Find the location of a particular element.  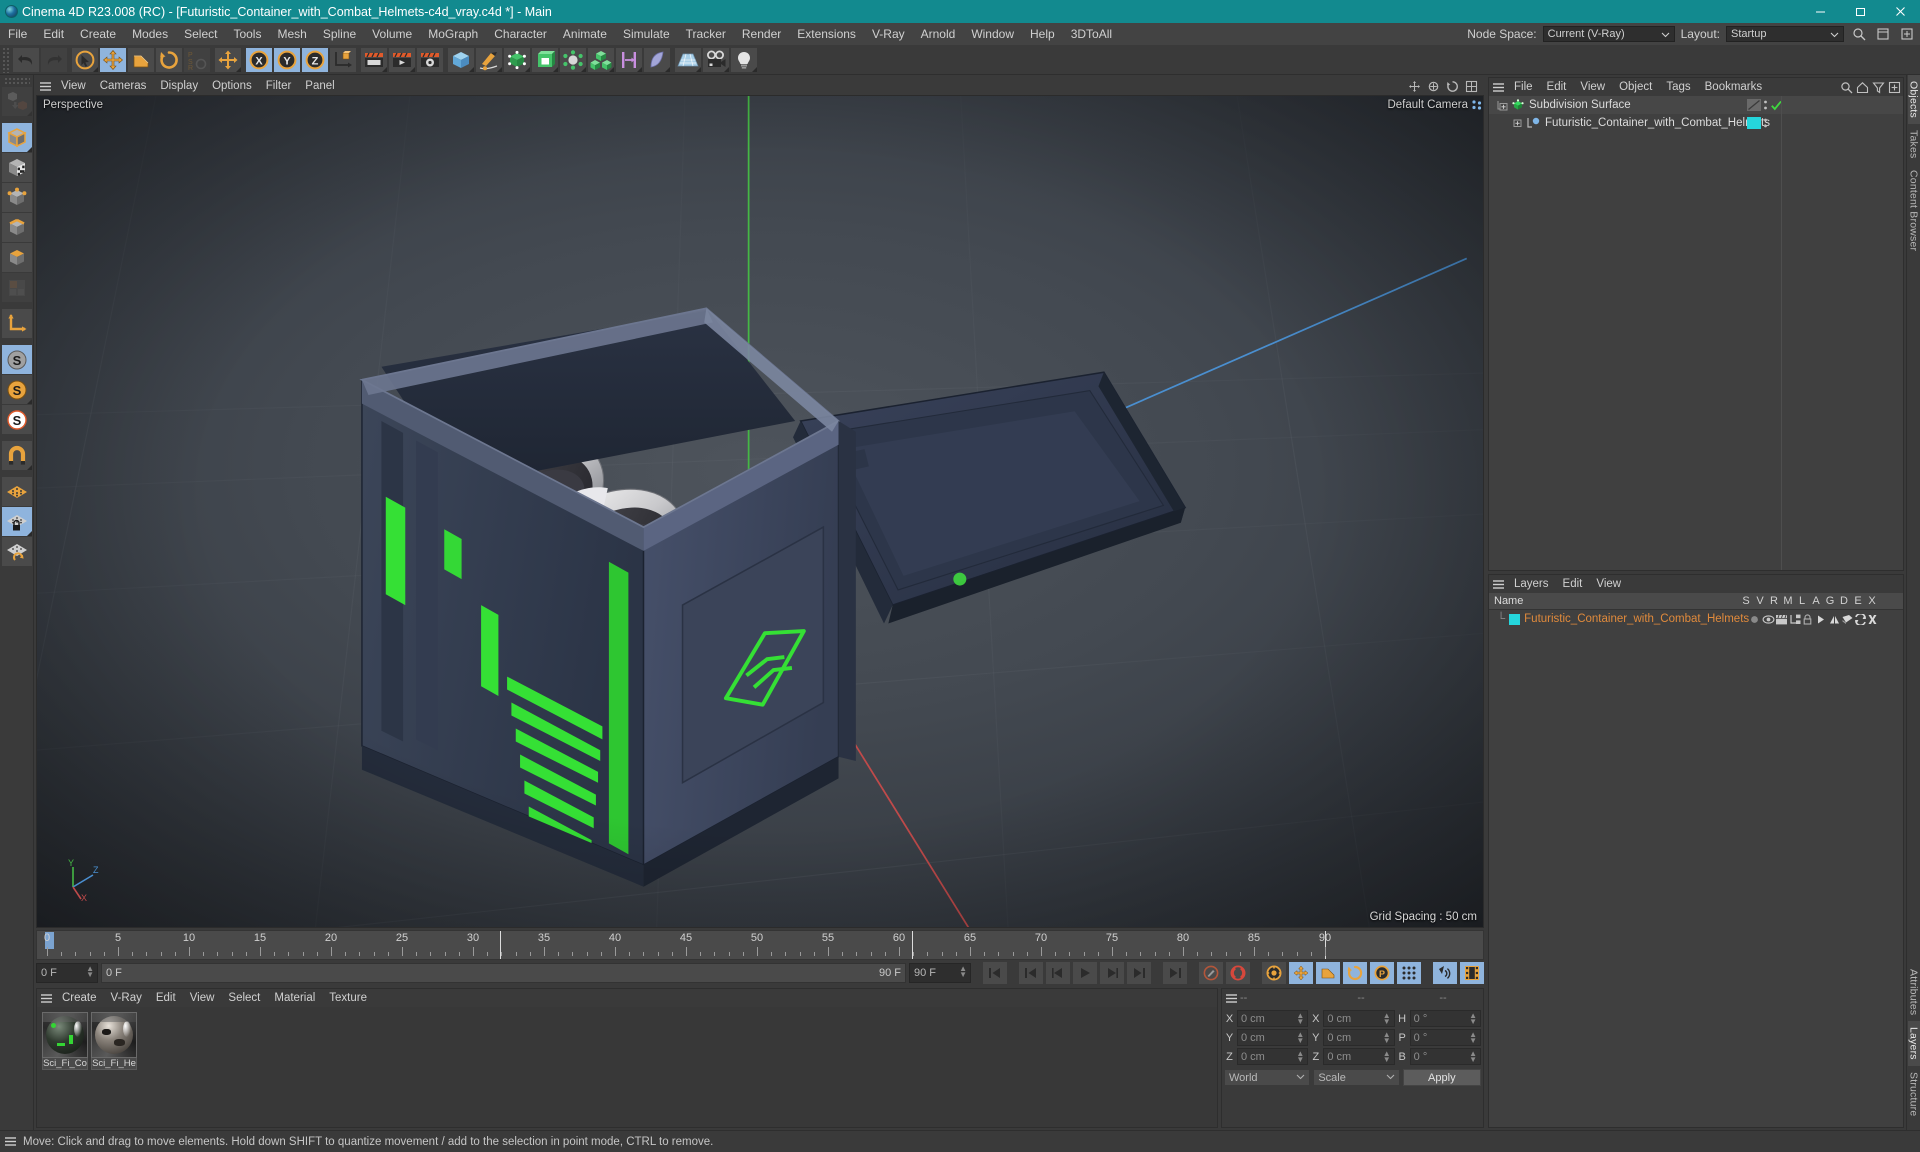

subdivision-surface-button is located at coordinates (517, 59).